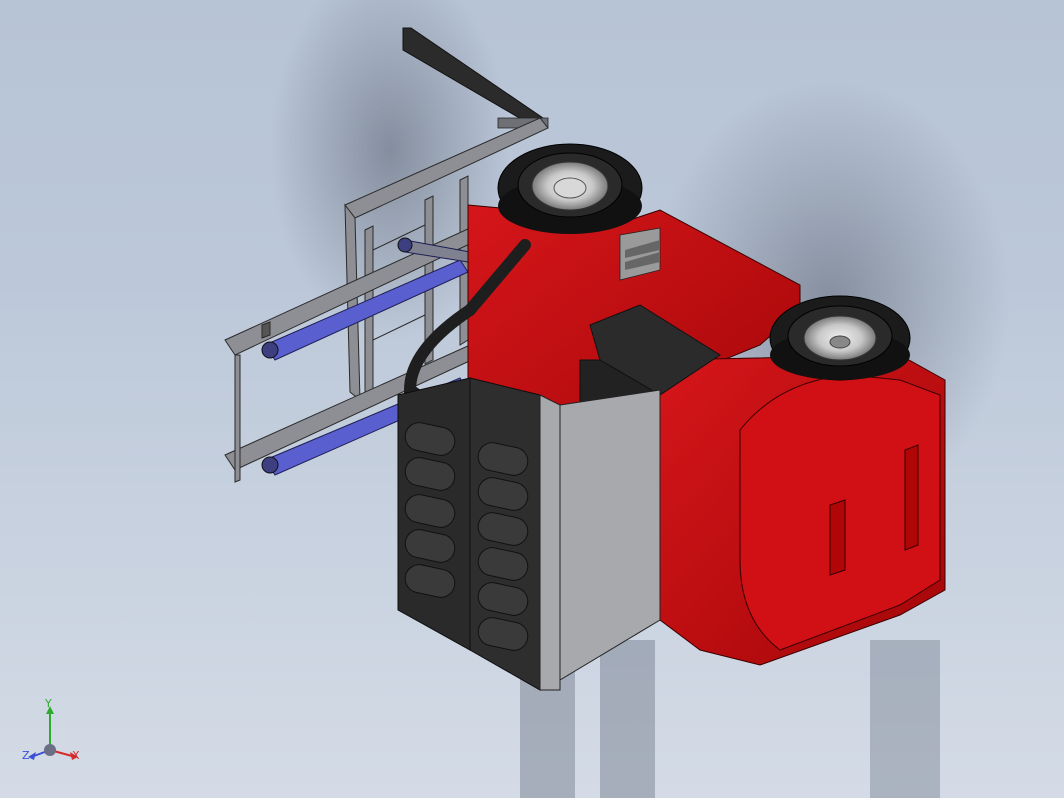  I want to click on triad-origin, so click(50, 750).